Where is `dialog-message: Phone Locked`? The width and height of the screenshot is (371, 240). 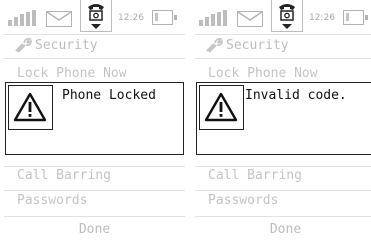 dialog-message: Phone Locked is located at coordinates (109, 95).